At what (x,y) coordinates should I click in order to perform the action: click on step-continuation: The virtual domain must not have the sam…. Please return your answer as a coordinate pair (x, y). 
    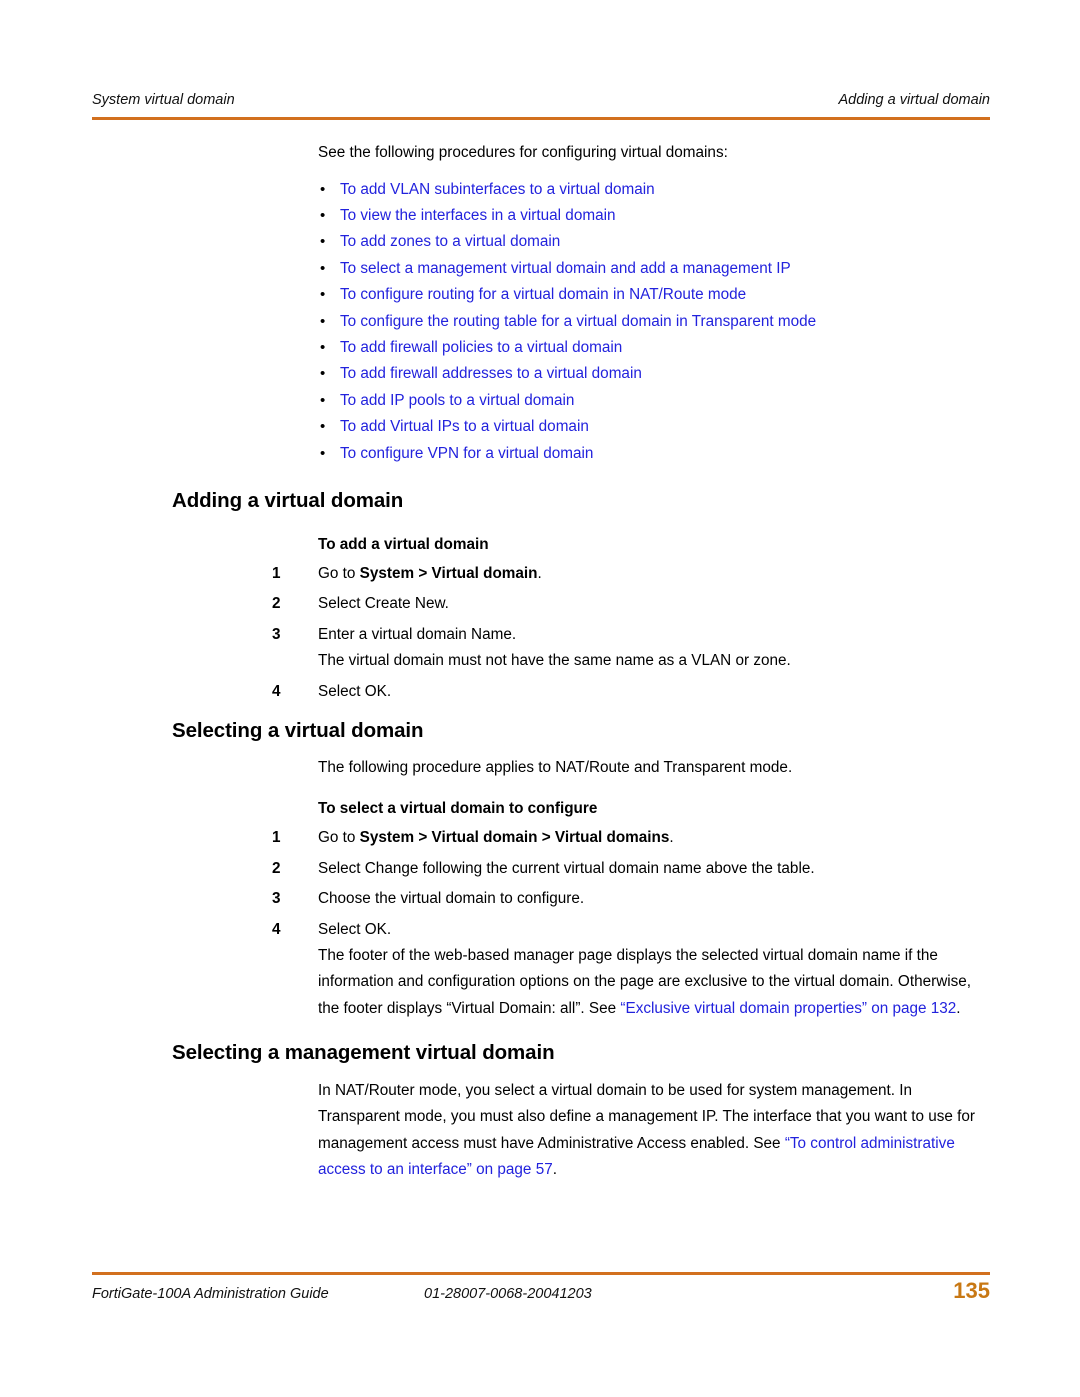
    Looking at the image, I should click on (554, 661).